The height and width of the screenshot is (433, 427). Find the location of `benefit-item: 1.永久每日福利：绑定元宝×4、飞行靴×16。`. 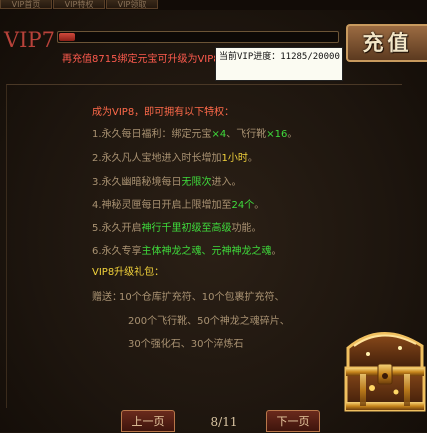

benefit-item: 1.永久每日福利：绑定元宝×4、飞行靴×16。 is located at coordinates (195, 134).